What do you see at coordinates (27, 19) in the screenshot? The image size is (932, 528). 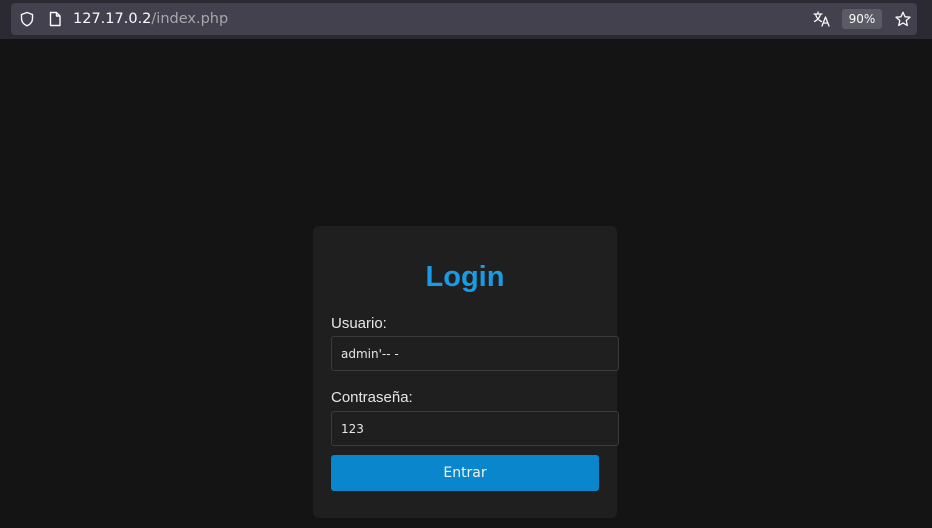 I see `shield-icon` at bounding box center [27, 19].